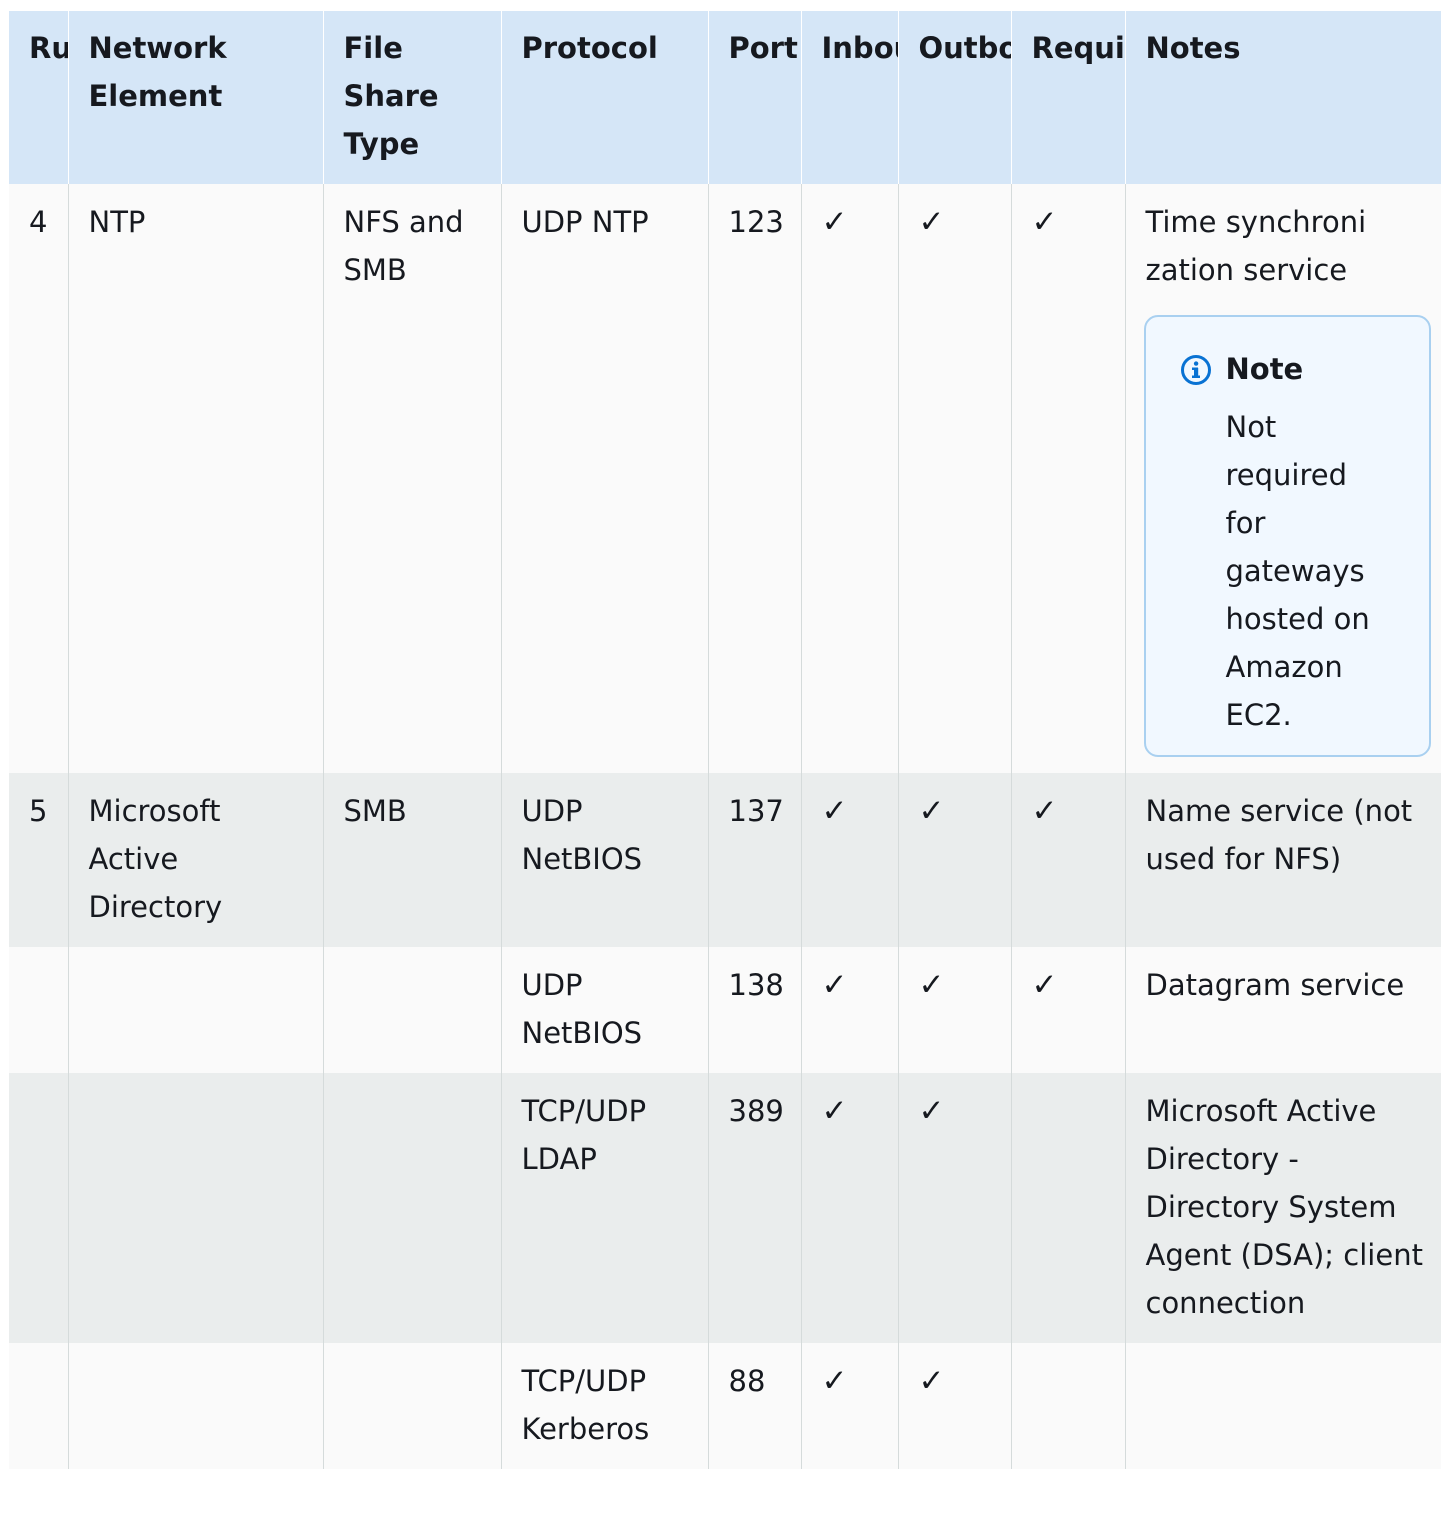 The height and width of the screenshot is (1514, 1441). Describe the element at coordinates (1256, 246) in the screenshot. I see `notes-text: Time synchroni zation service` at that location.